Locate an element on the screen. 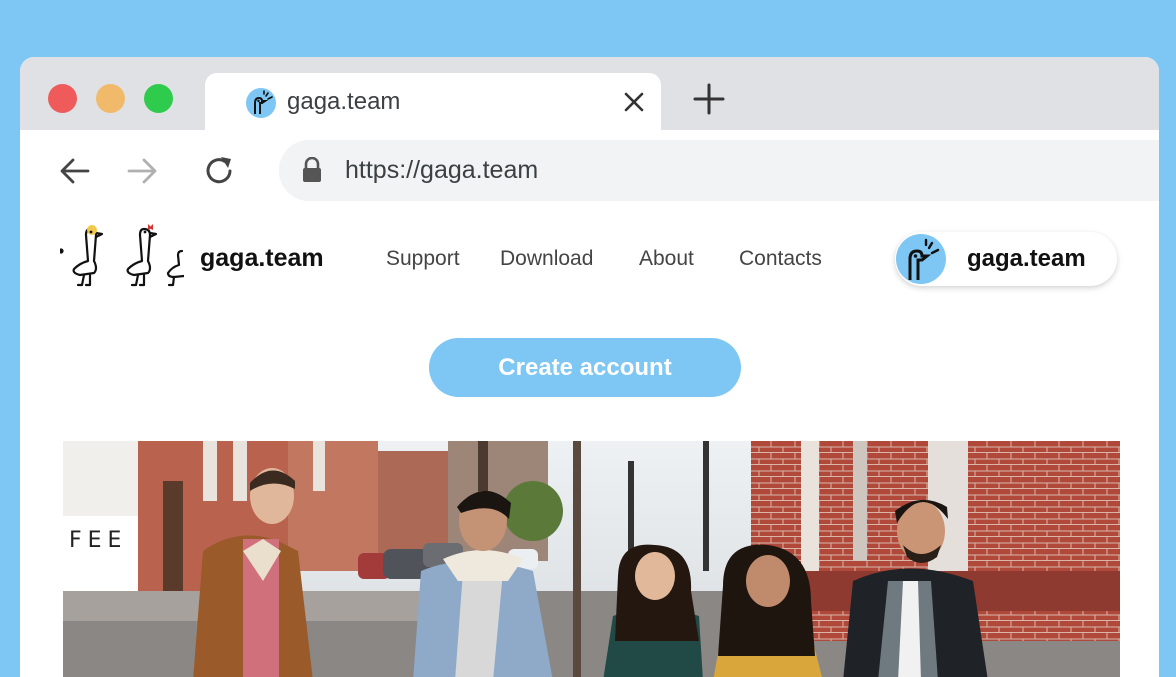  nav-support: Support is located at coordinates (423, 259).